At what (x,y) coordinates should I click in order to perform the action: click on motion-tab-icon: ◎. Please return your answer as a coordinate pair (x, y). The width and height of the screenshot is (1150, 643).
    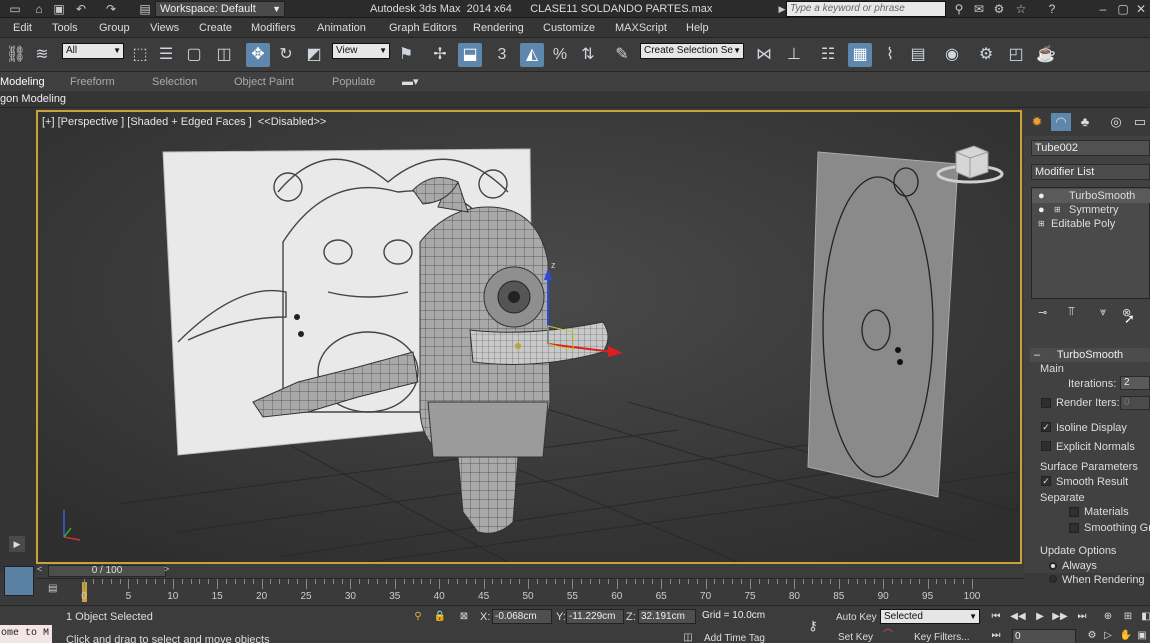
    Looking at the image, I should click on (1116, 122).